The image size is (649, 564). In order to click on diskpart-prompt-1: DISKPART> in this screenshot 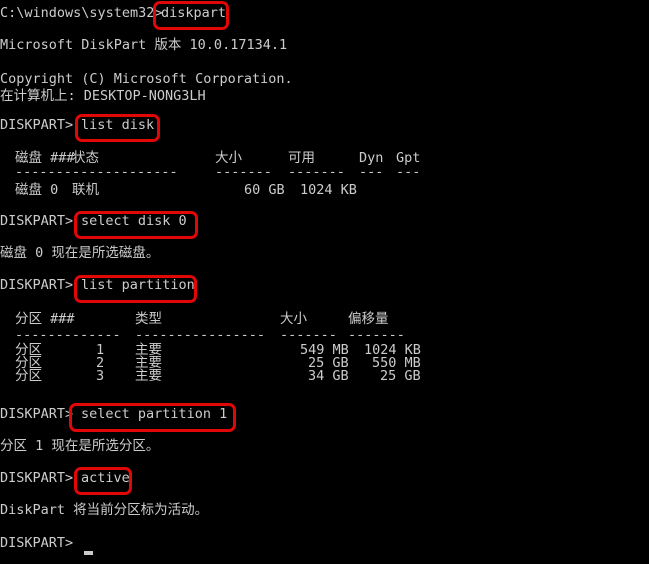, I will do `click(37, 125)`.